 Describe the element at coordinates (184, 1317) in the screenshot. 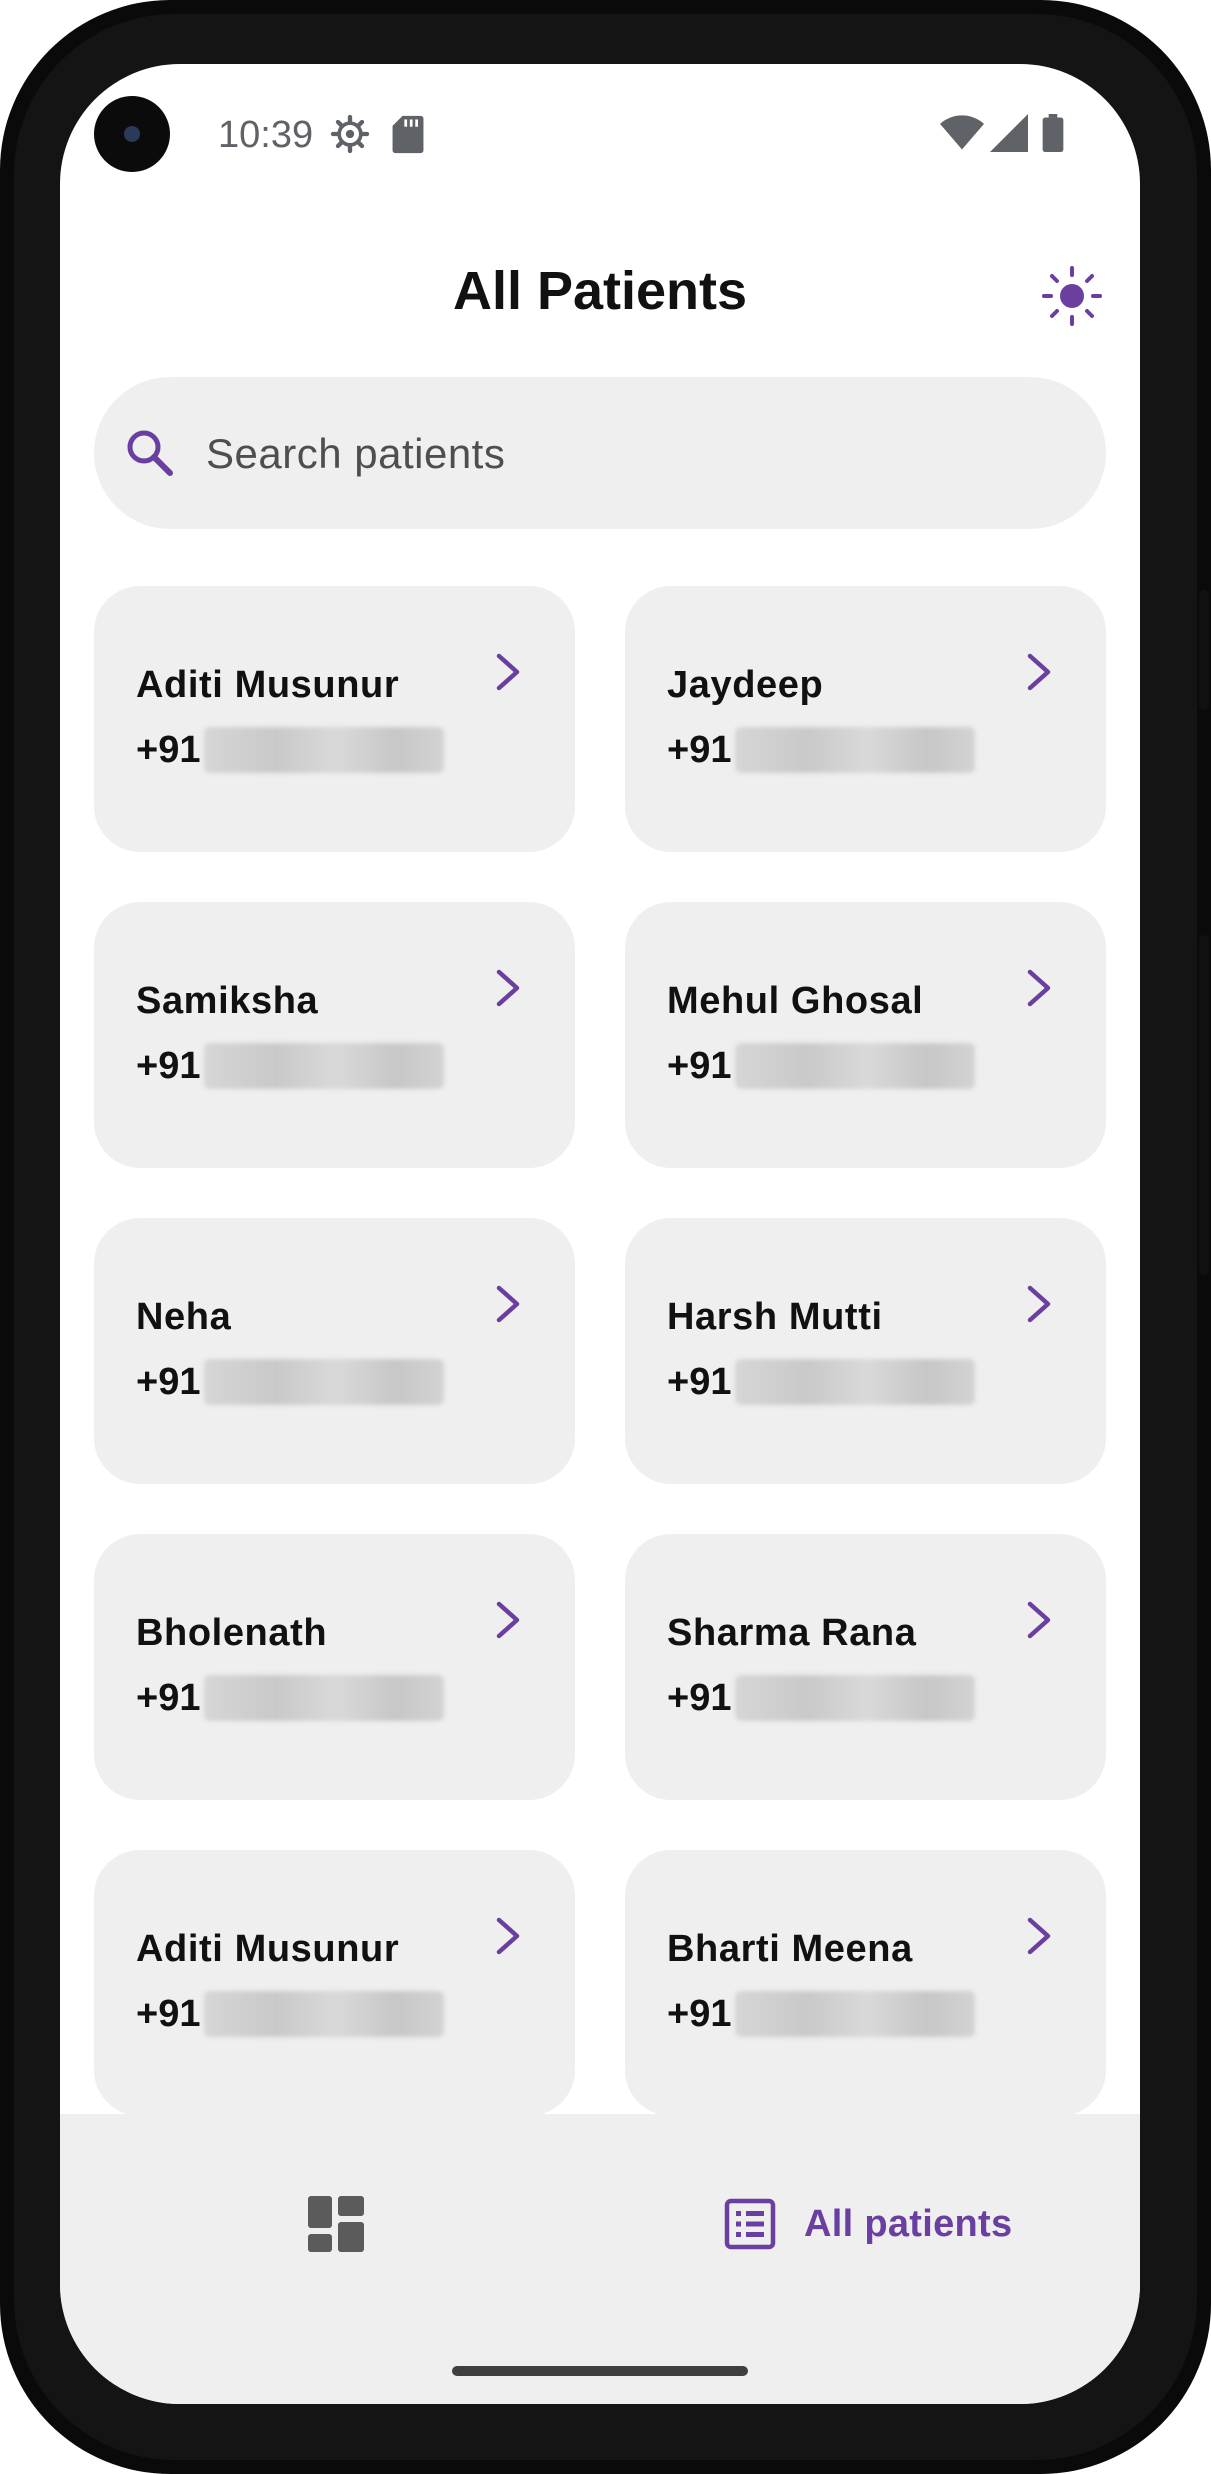

I see `patient-name: Neha` at that location.